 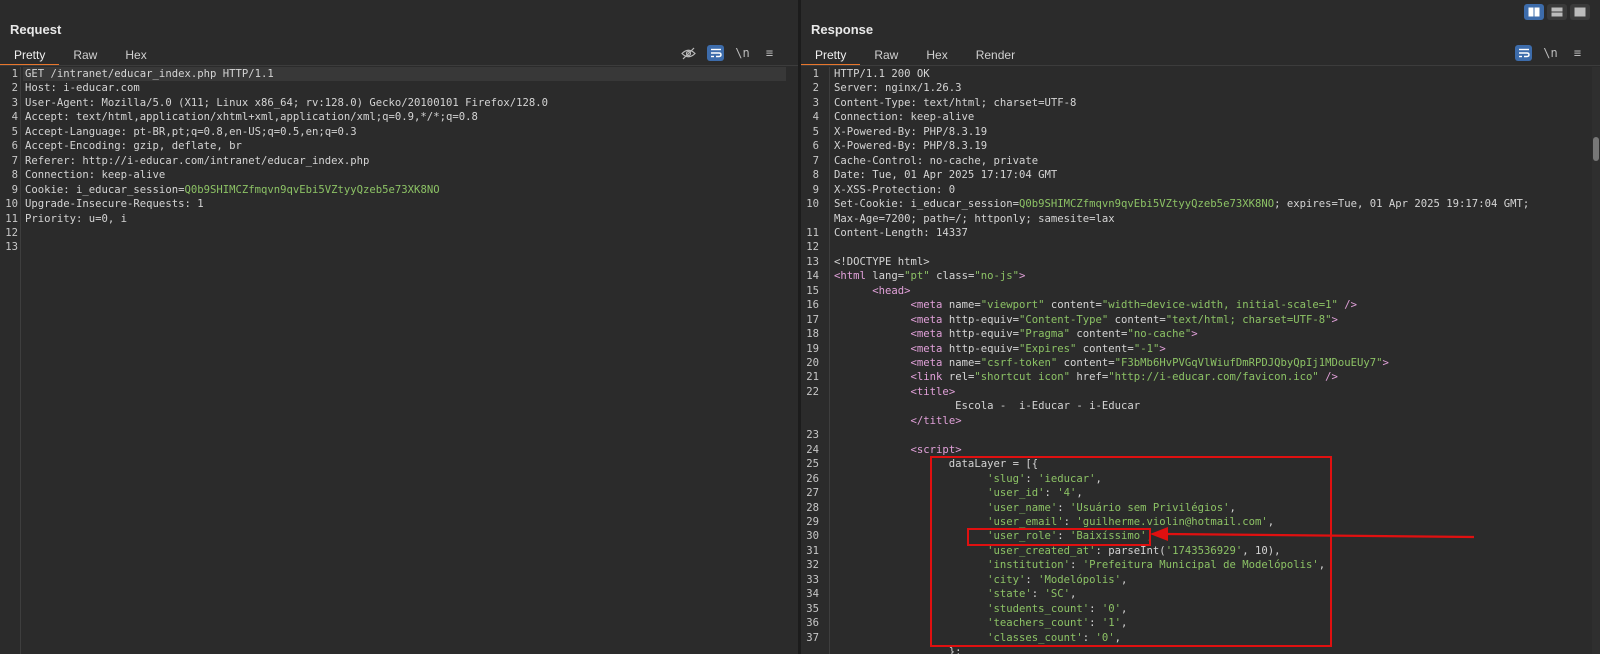 I want to click on line-number: 14, so click(x=812, y=276).